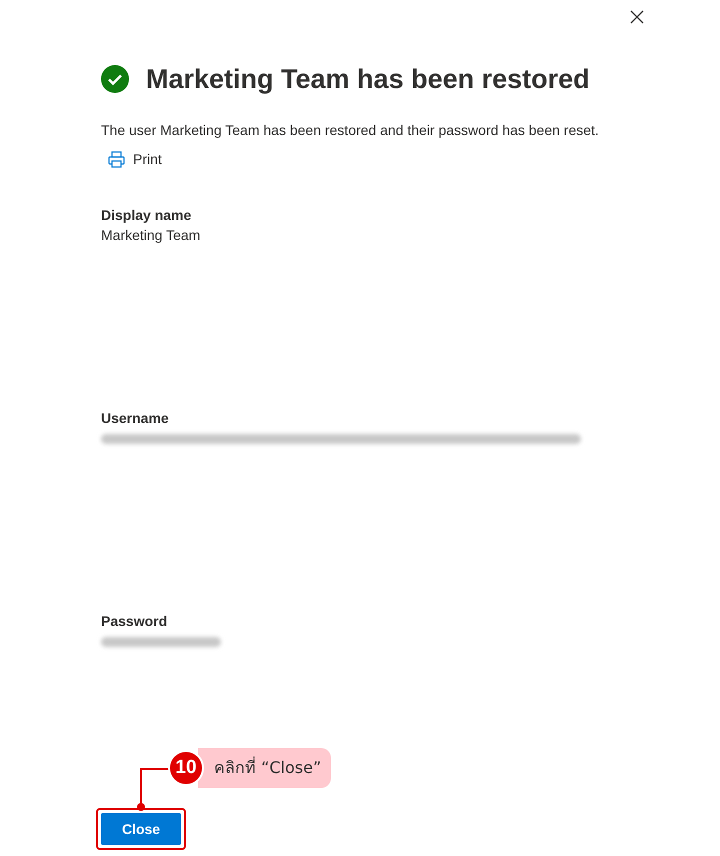 The height and width of the screenshot is (856, 720). Describe the element at coordinates (186, 768) in the screenshot. I see `step-number: 10` at that location.